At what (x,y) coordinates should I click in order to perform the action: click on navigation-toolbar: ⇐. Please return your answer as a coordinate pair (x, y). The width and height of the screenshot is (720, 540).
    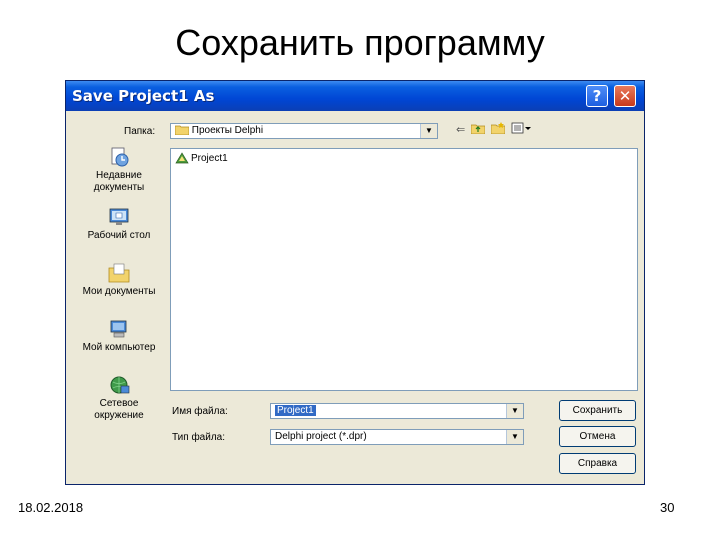
    Looking at the image, I should click on (494, 129).